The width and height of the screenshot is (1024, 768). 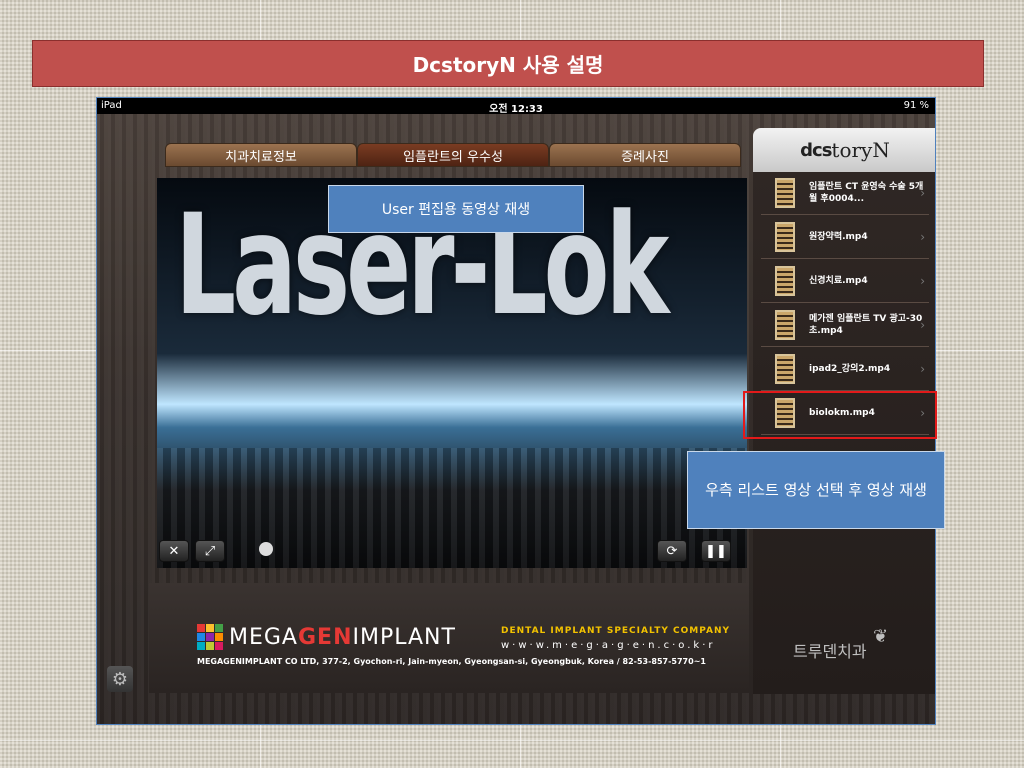 I want to click on playlist-item: 임플란트 CT 윤영숙 수술 5개월 후0004... ›, so click(x=845, y=193).